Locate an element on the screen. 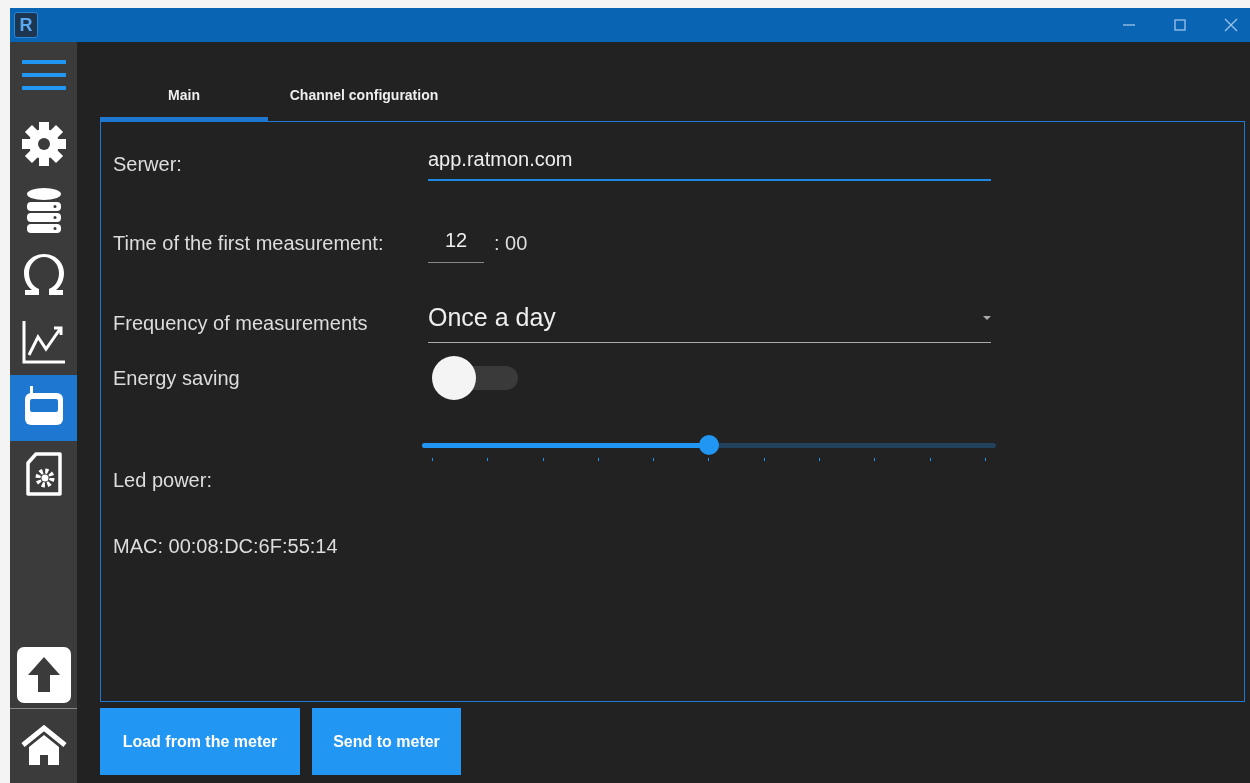 The image size is (1250, 783). field-label: Energy saving is located at coordinates (177, 378).